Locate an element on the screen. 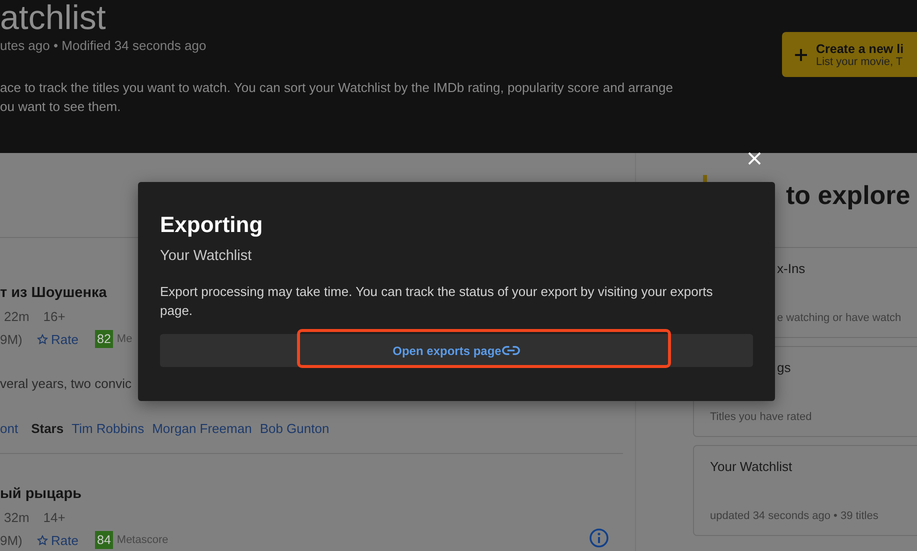  dialog-subtitle: Your Watchlist is located at coordinates (206, 256).